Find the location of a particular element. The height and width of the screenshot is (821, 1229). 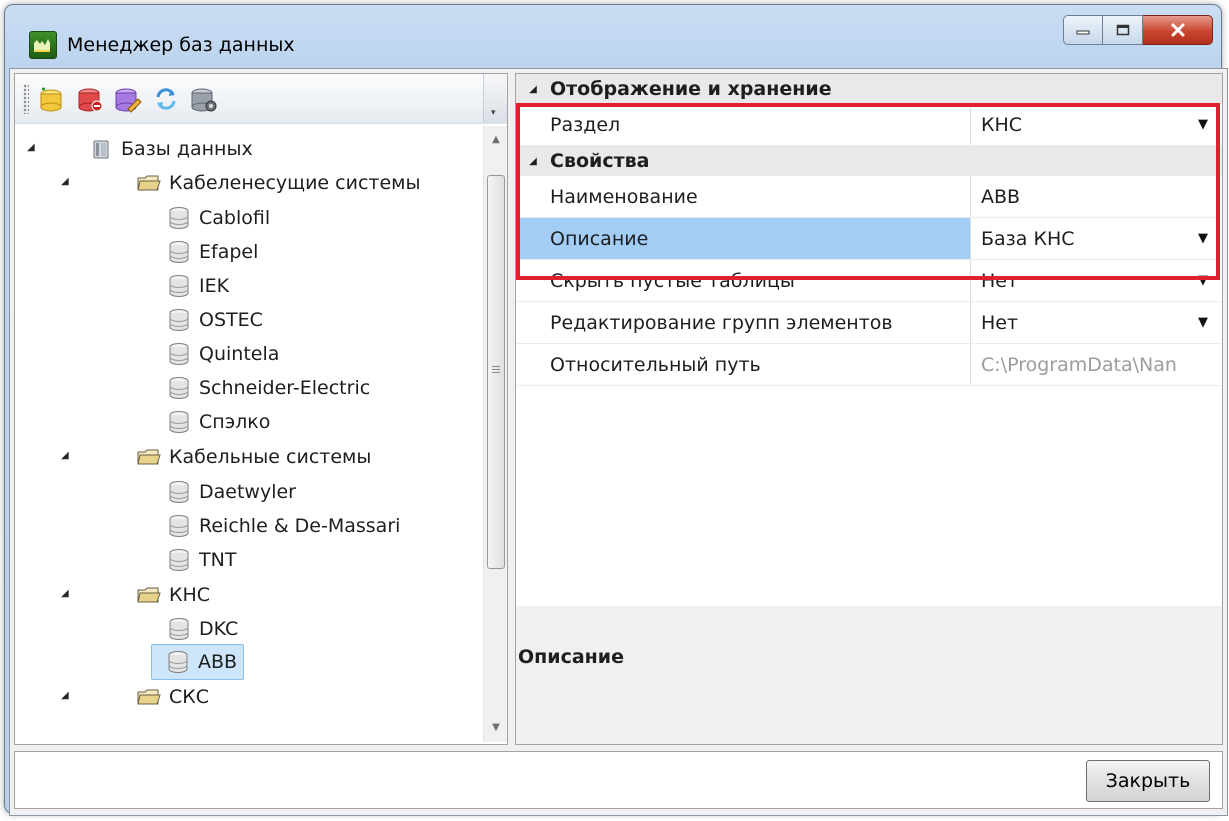

remove-database-button is located at coordinates (90, 99).